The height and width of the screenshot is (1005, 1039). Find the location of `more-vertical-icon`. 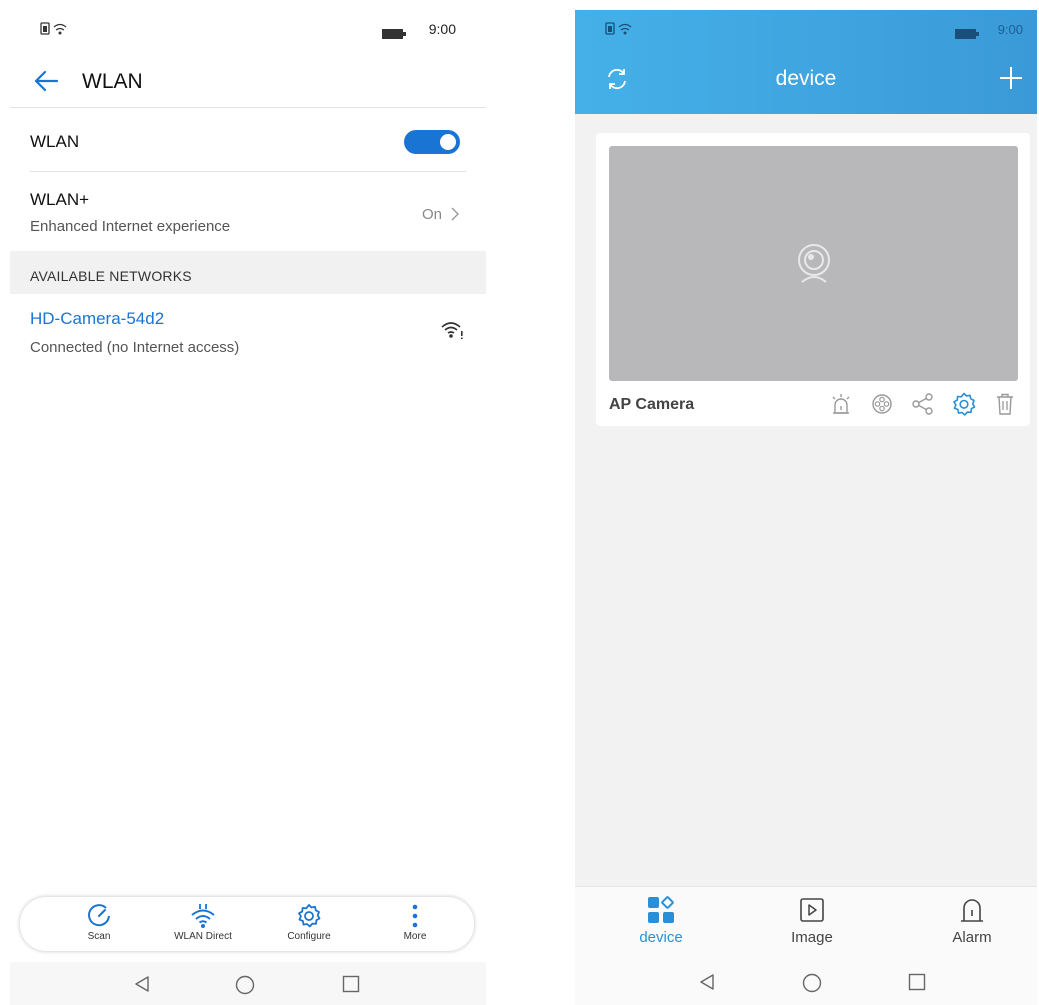

more-vertical-icon is located at coordinates (415, 916).